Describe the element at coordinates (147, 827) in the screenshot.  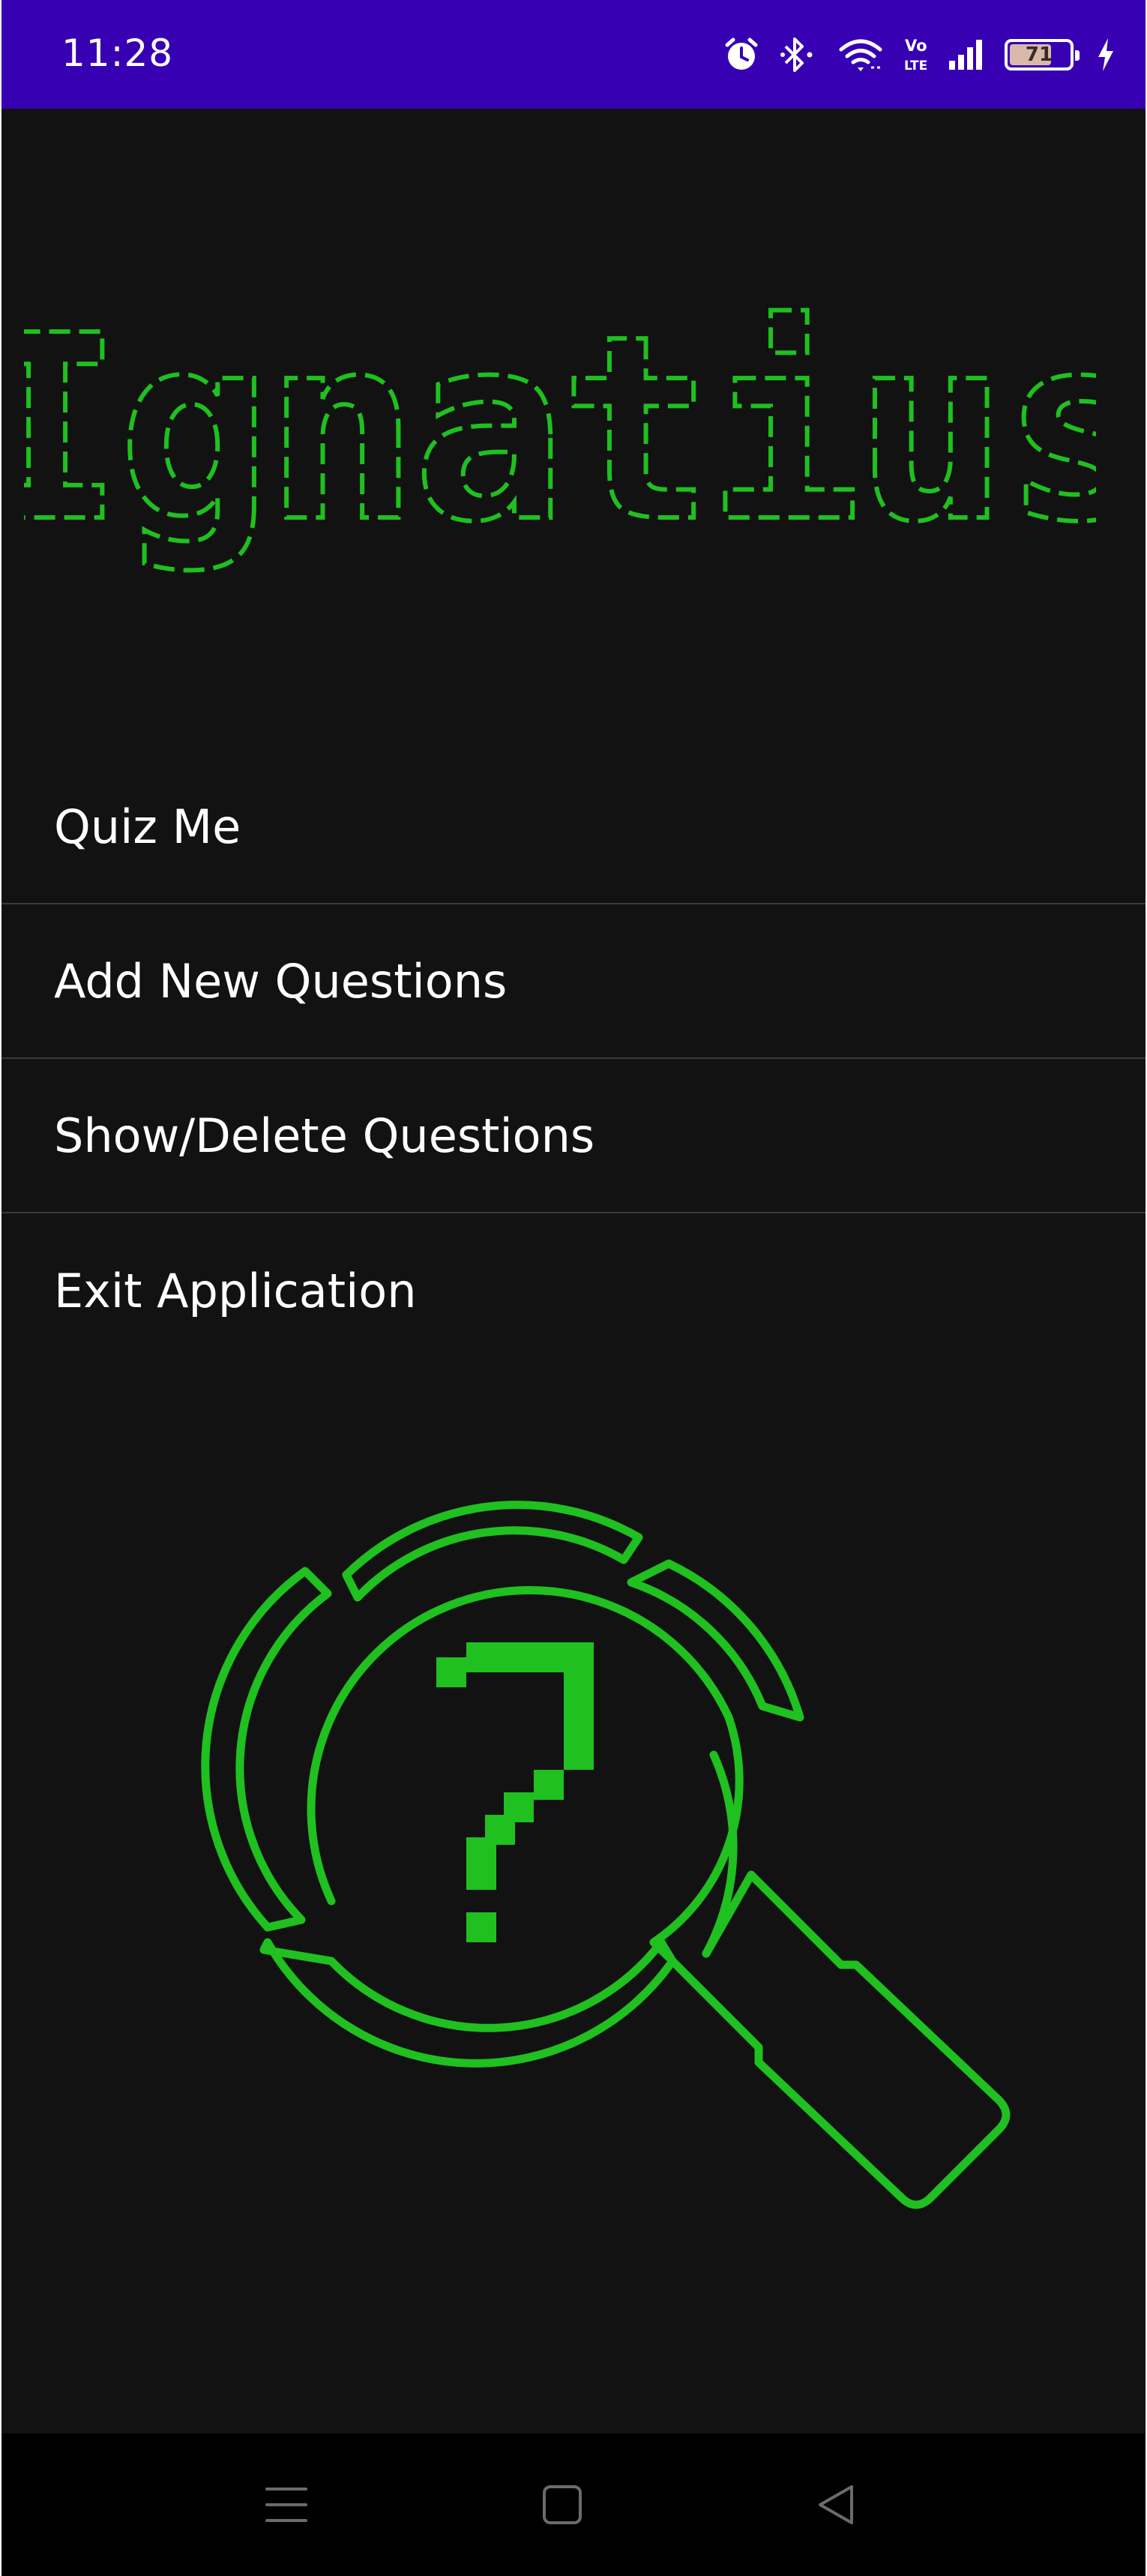
I see `menu-item-label: Quiz Me` at that location.